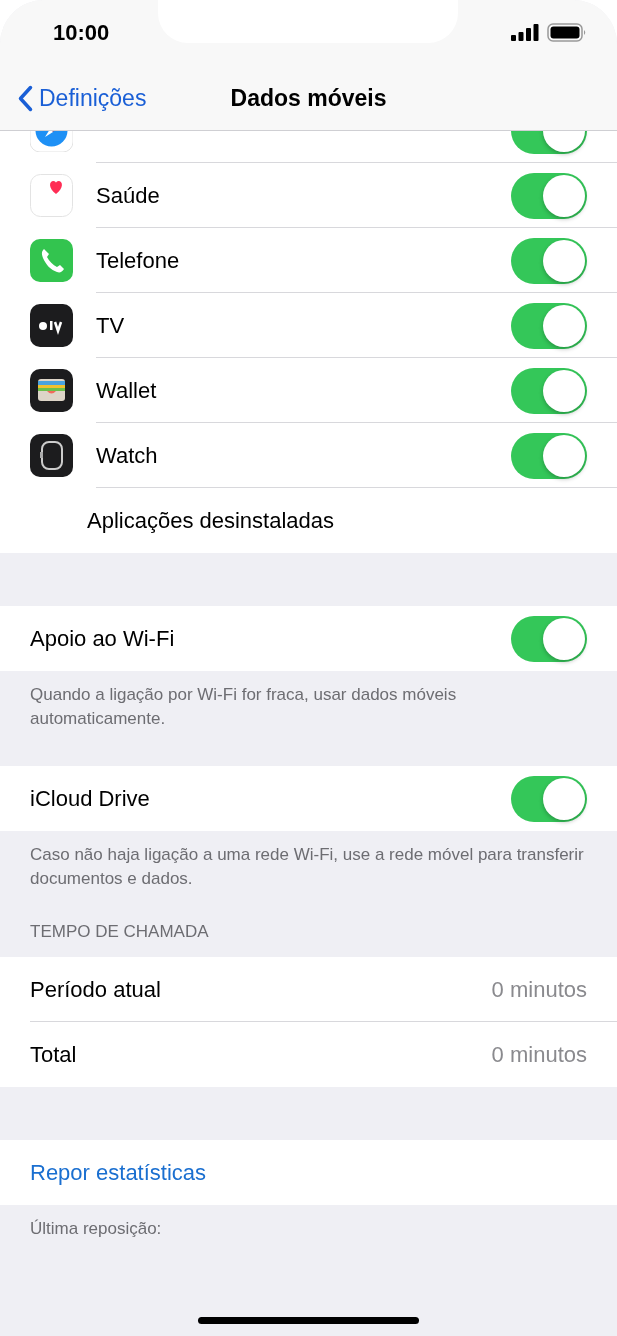  I want to click on reset-link: Repor estatísticas, so click(106, 1172).